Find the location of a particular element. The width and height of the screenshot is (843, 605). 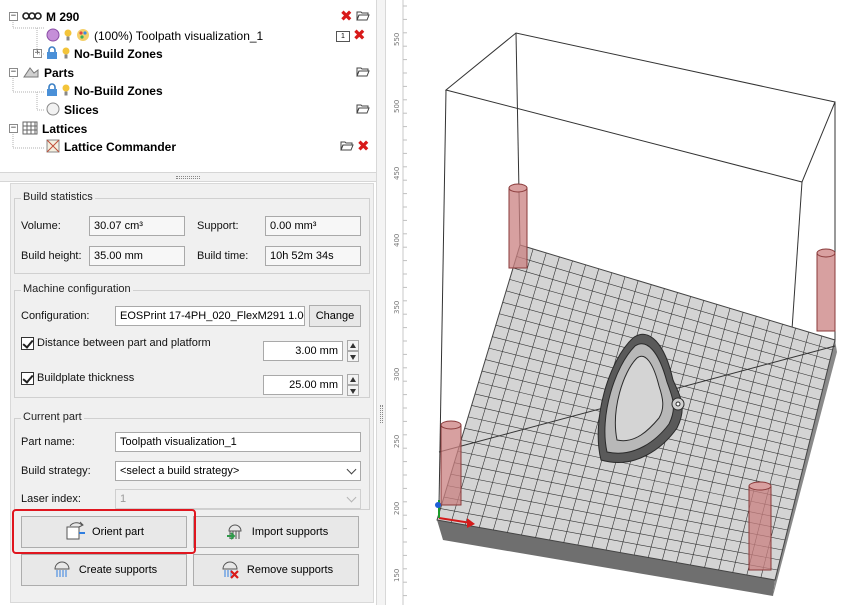

remove-supports-button: Remove supports is located at coordinates (276, 570).